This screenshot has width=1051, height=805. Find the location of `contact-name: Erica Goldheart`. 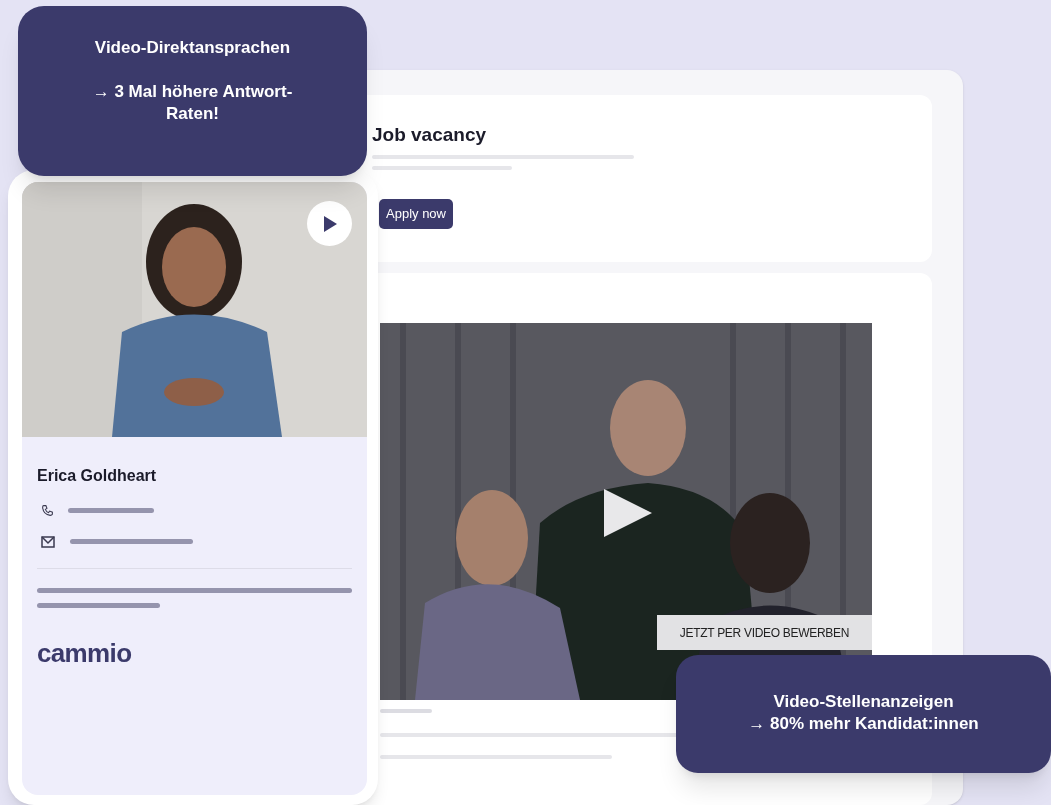

contact-name: Erica Goldheart is located at coordinates (97, 476).